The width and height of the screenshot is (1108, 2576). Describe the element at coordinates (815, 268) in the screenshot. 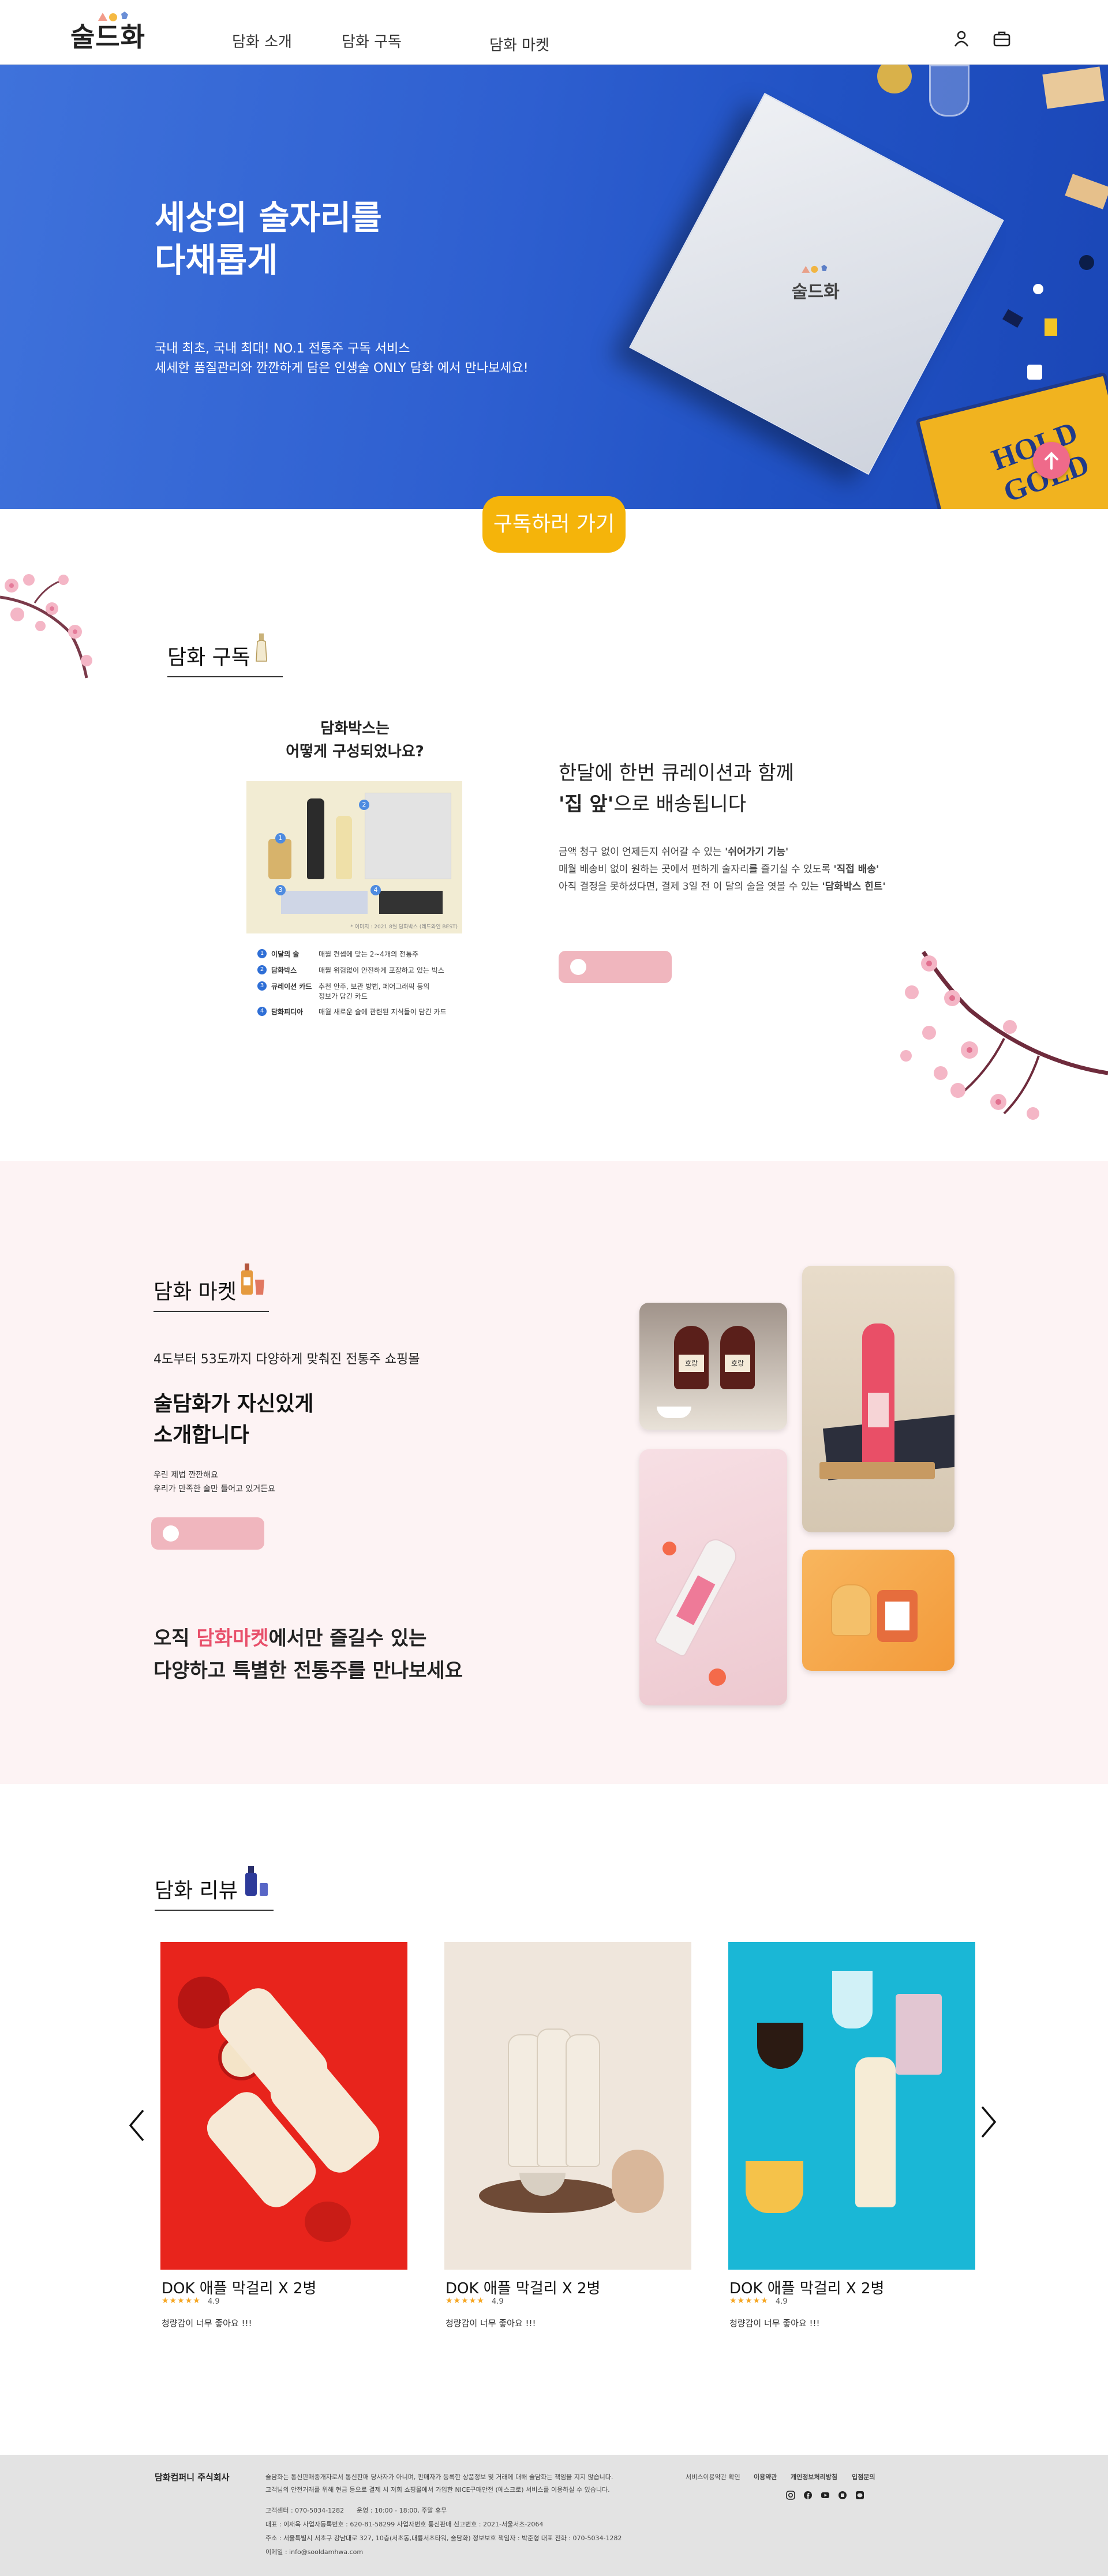

I see `logo-shapes-icon` at that location.